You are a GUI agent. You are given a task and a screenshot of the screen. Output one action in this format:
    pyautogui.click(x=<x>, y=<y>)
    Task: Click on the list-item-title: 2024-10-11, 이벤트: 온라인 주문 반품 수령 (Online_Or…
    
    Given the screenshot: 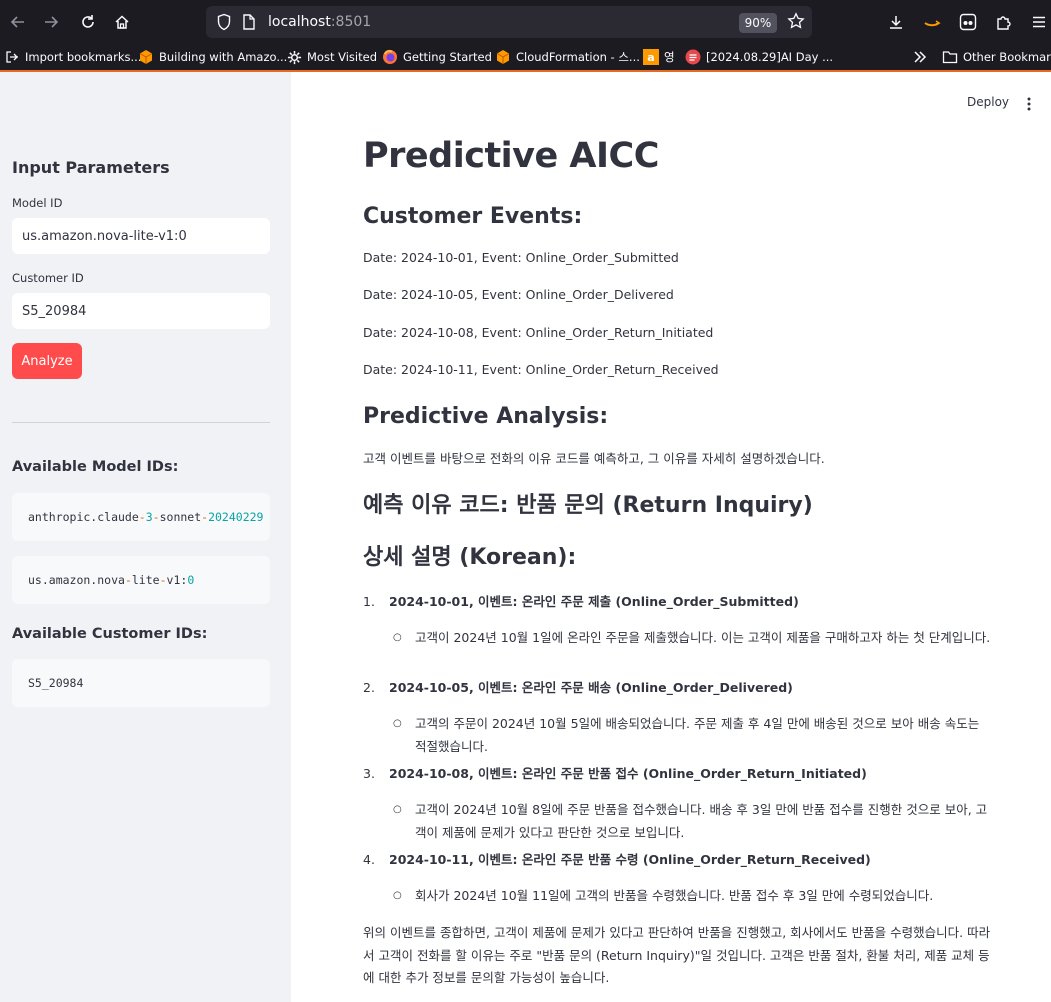 What is the action you would take?
    pyautogui.click(x=630, y=859)
    